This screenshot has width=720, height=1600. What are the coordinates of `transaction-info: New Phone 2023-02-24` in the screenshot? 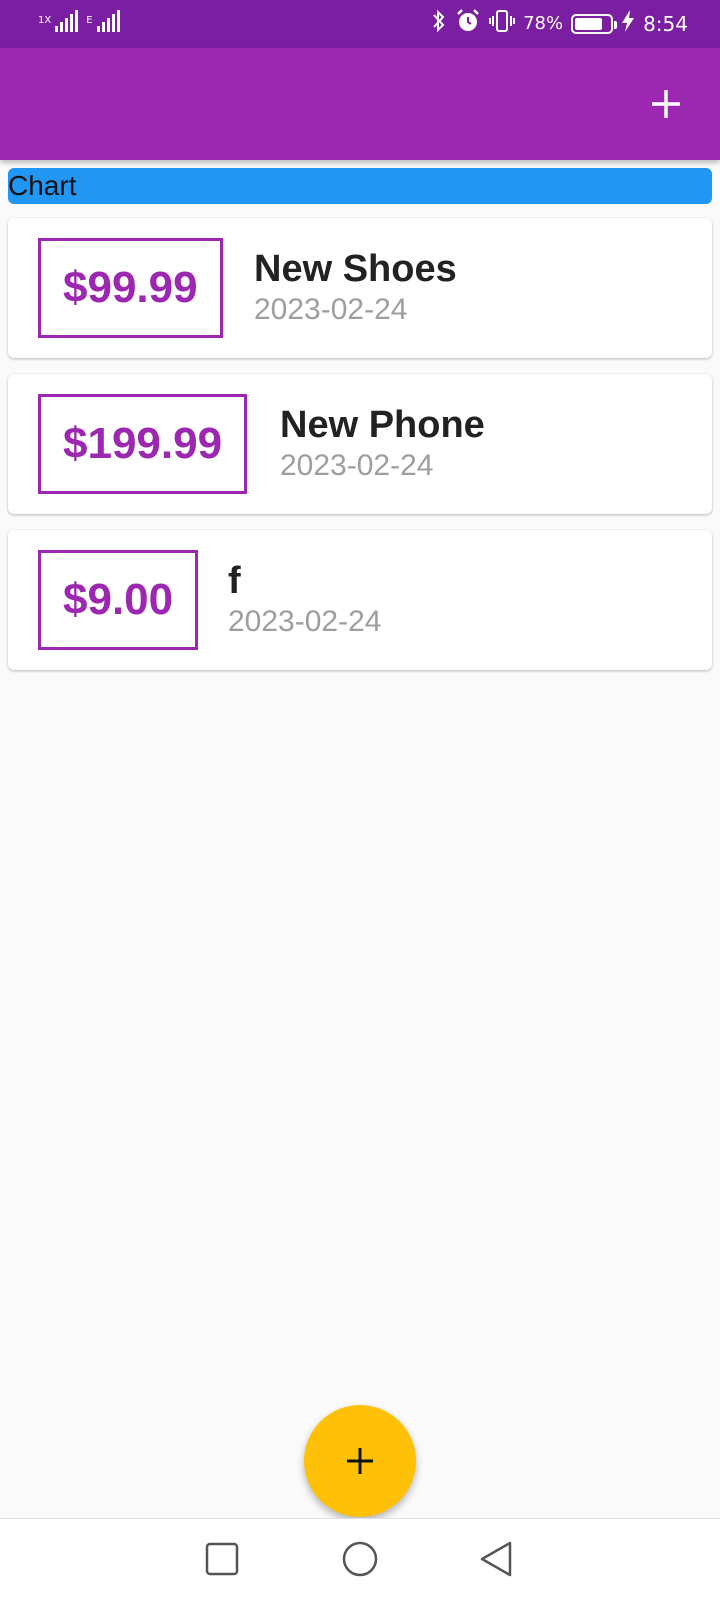 It's located at (382, 443).